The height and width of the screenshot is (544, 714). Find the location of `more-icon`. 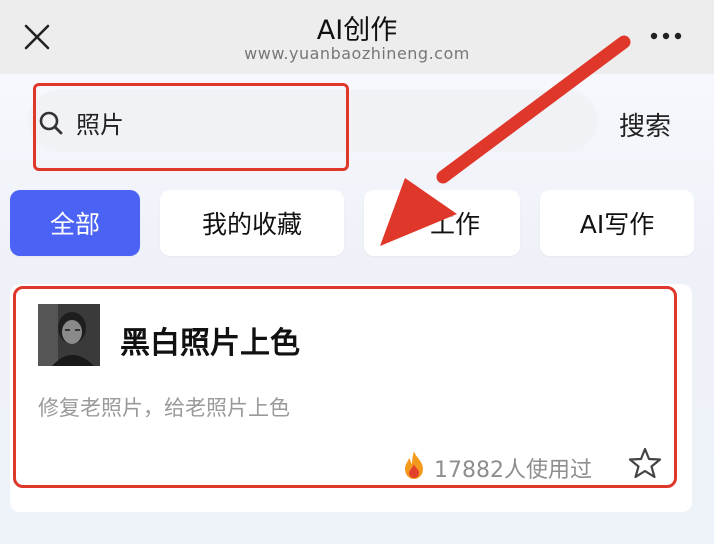

more-icon is located at coordinates (668, 36).